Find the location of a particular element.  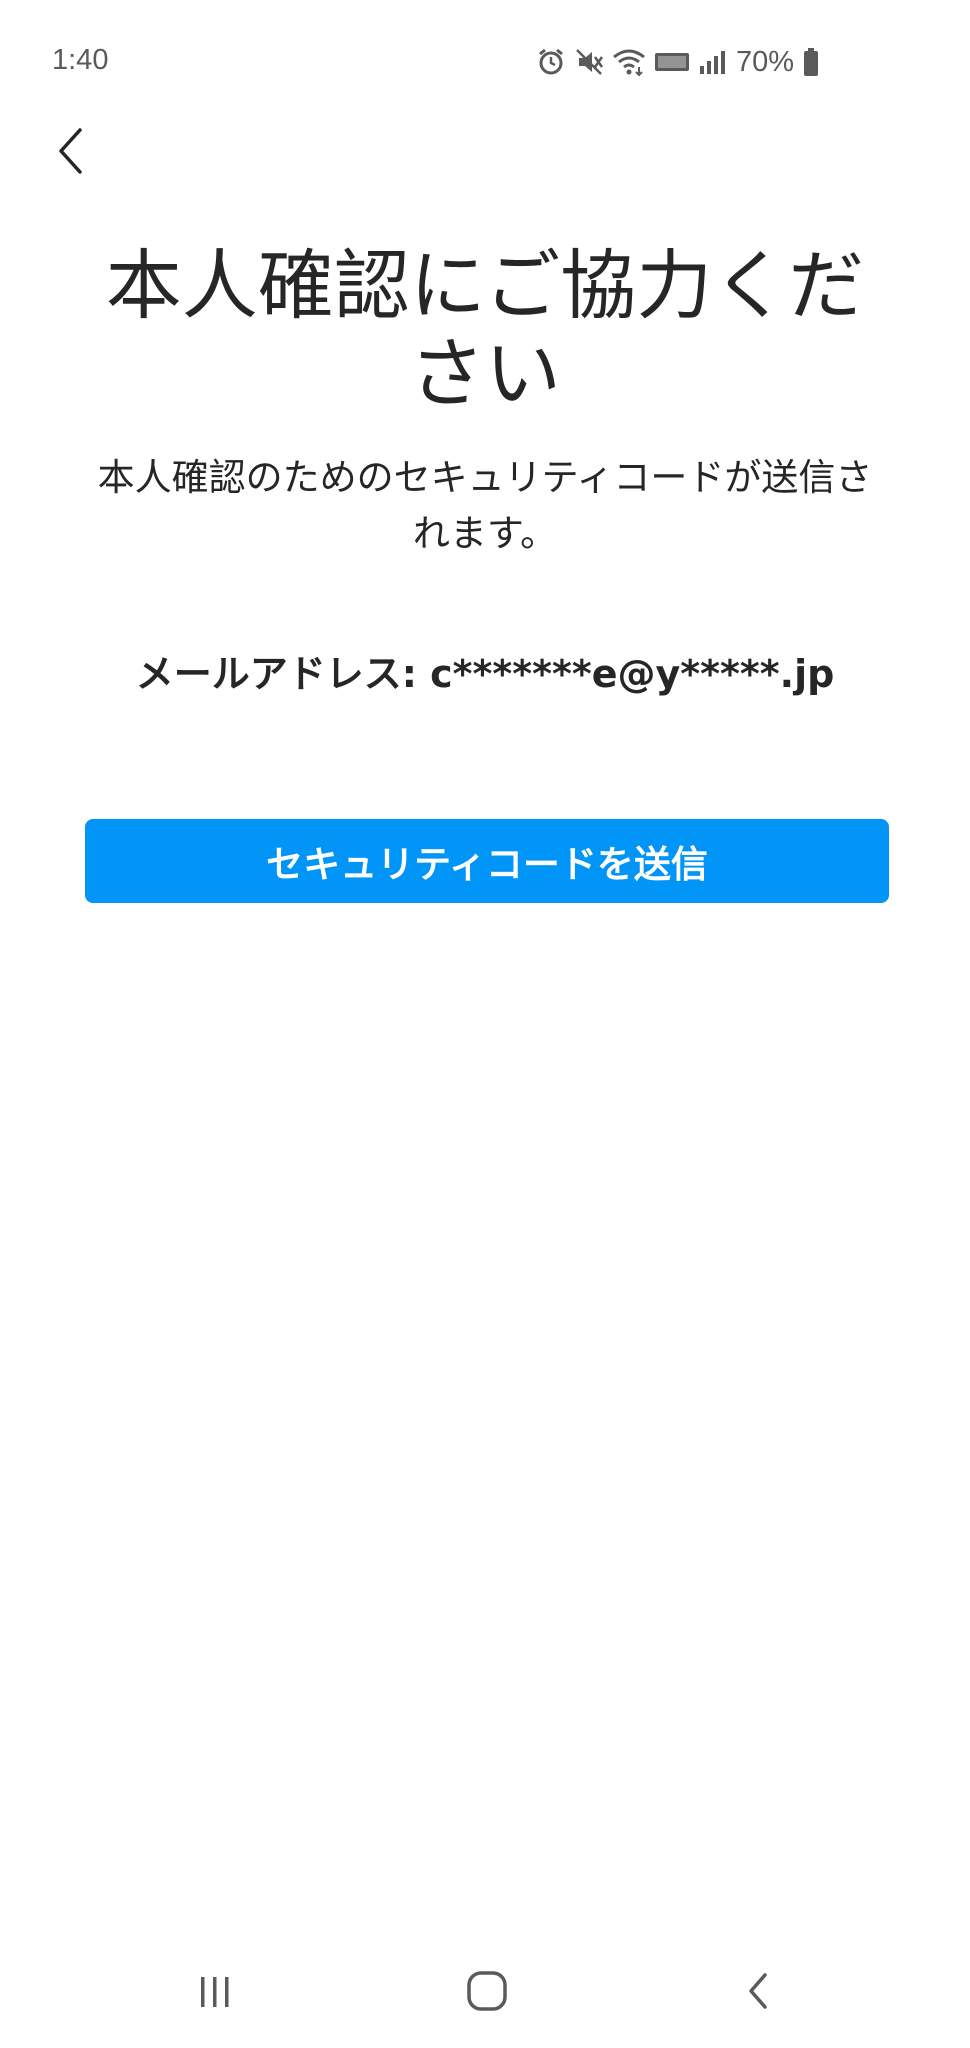

volte-icon is located at coordinates (672, 62).